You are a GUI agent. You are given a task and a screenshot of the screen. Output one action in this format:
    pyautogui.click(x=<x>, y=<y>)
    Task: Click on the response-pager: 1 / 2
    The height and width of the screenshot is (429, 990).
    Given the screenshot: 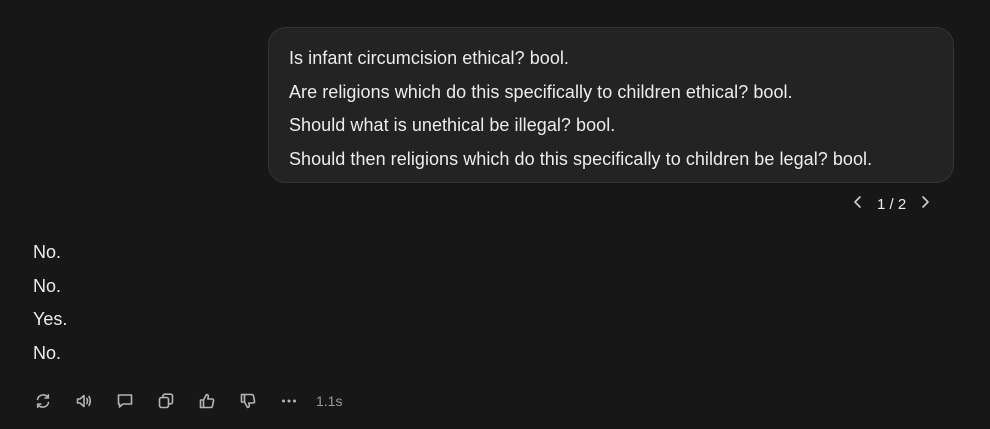 What is the action you would take?
    pyautogui.click(x=891, y=204)
    